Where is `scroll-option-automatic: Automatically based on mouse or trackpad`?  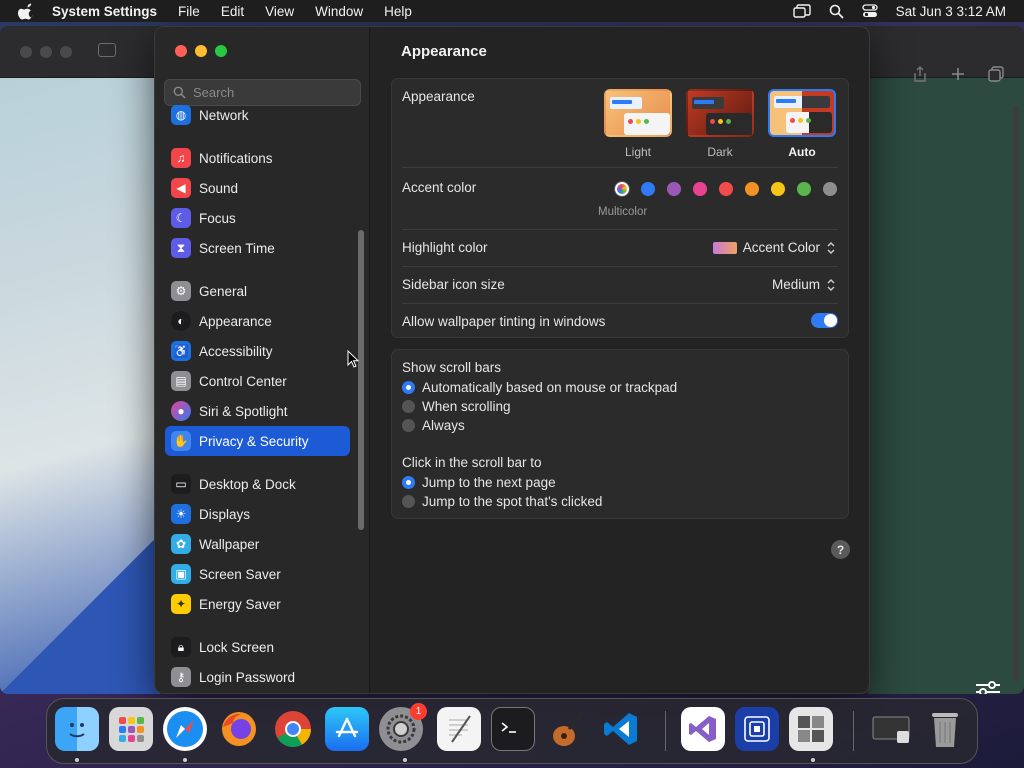 scroll-option-automatic: Automatically based on mouse or trackpad is located at coordinates (539, 387).